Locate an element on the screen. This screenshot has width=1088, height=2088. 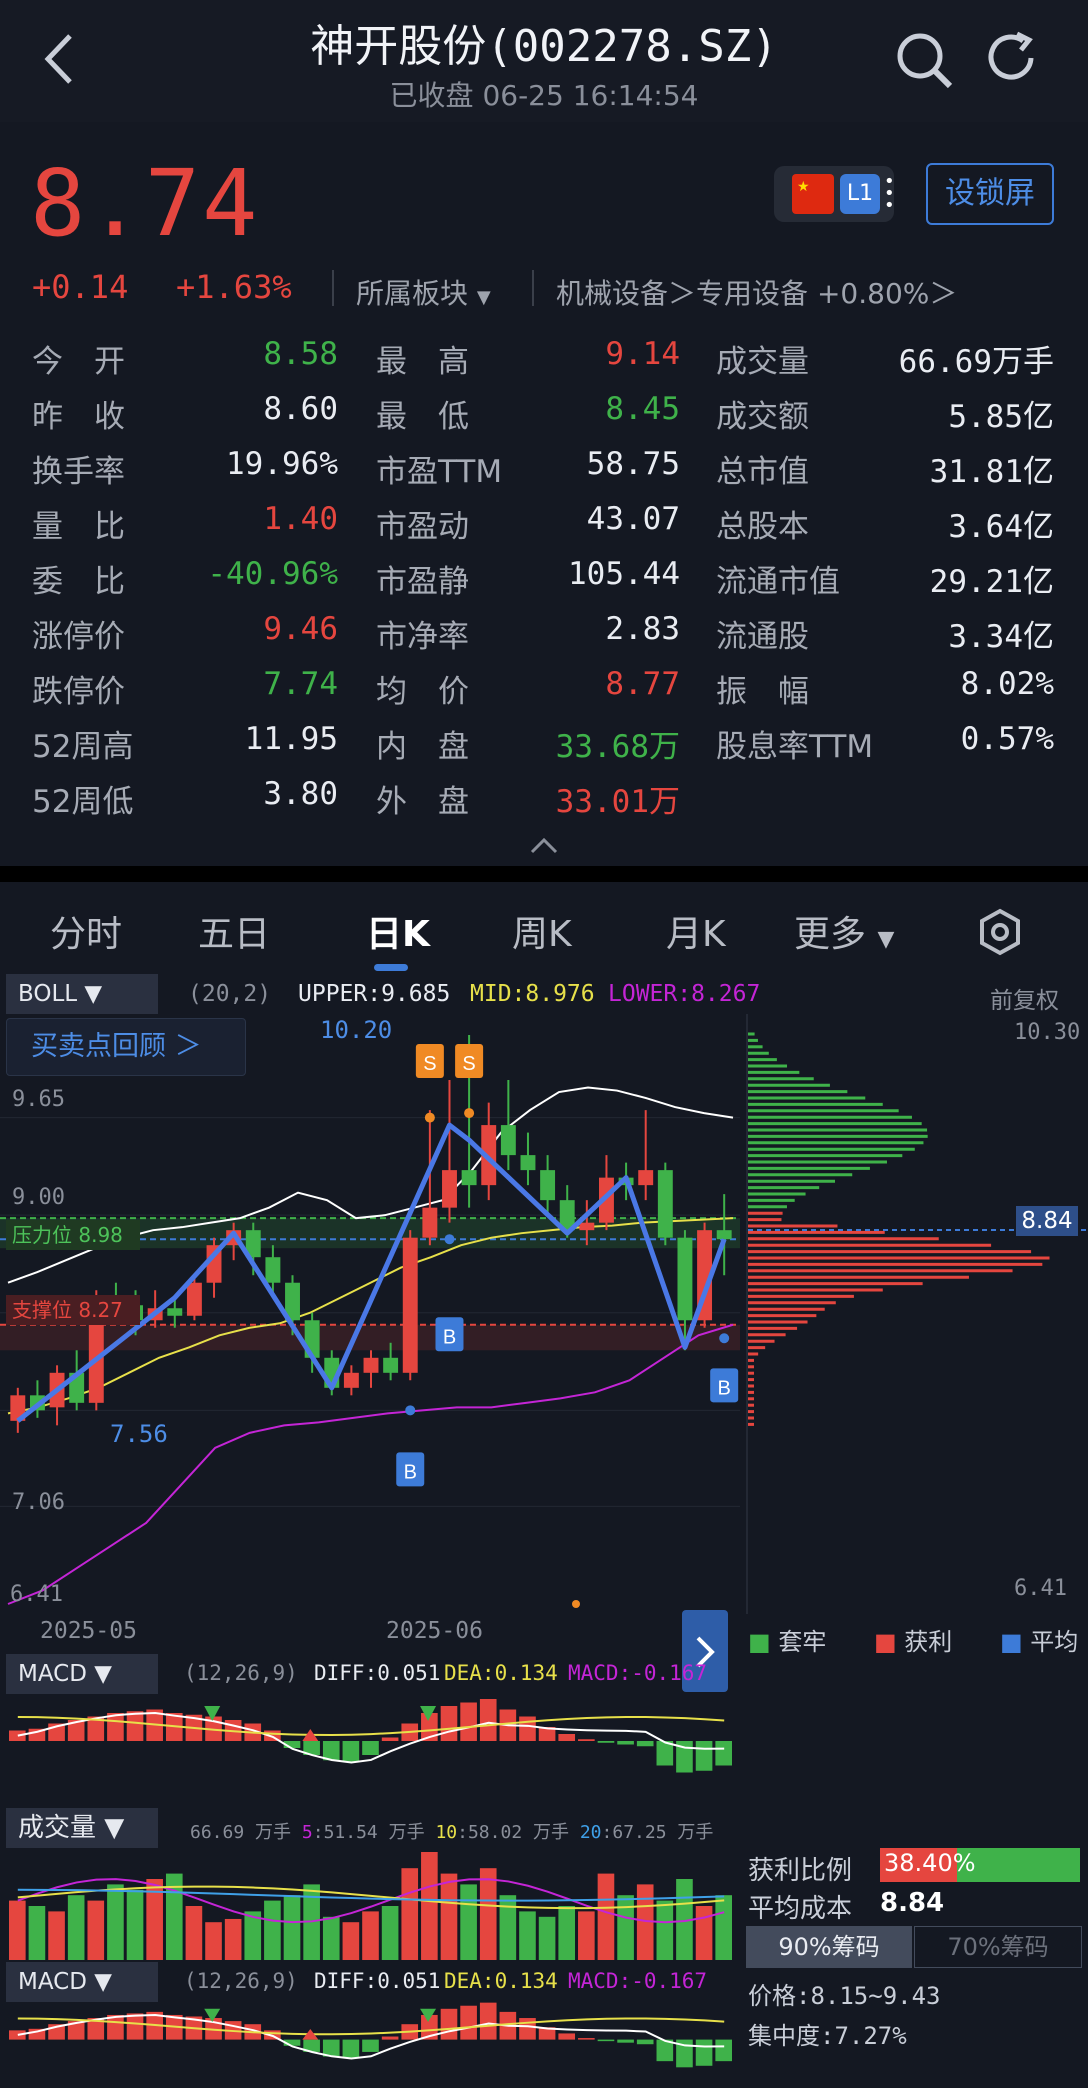
stat-label: 市盈TTM is located at coordinates (439, 472).